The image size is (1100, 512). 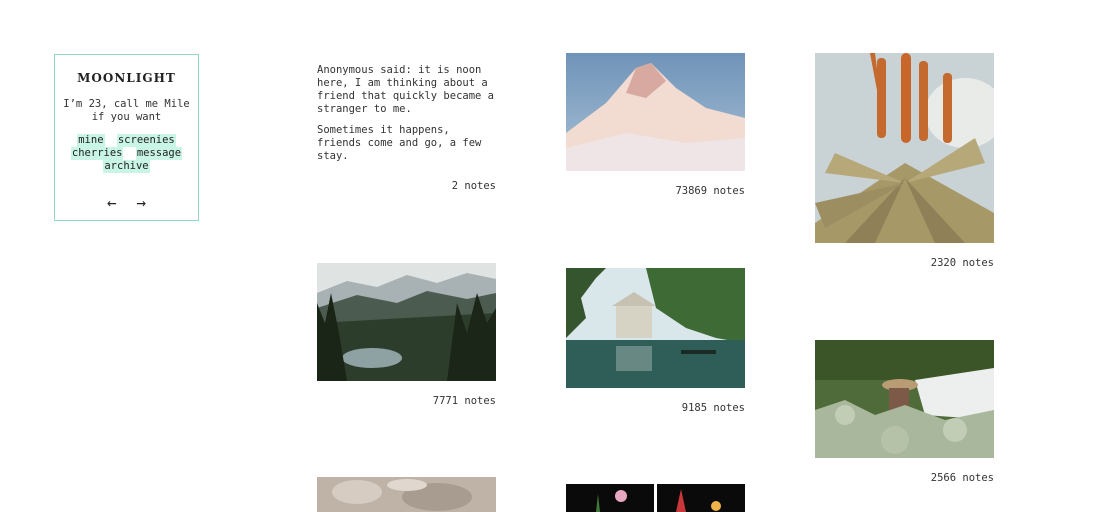 I want to click on mountain-notes-count: 73869 notes, so click(x=655, y=191).